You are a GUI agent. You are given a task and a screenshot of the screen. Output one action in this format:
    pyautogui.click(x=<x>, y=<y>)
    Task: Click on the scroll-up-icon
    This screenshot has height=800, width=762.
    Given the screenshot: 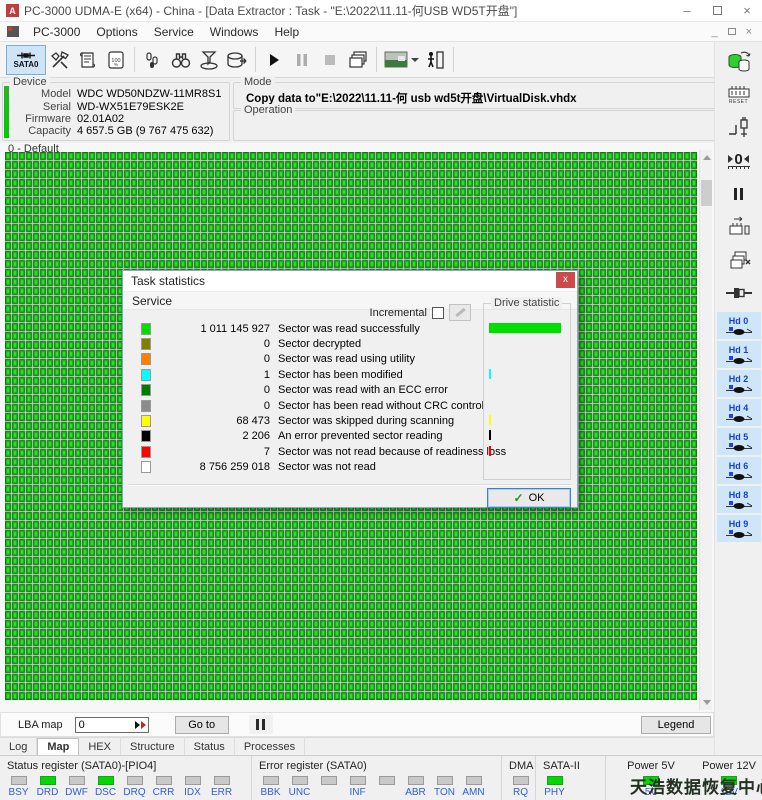 What is the action you would take?
    pyautogui.click(x=706, y=157)
    